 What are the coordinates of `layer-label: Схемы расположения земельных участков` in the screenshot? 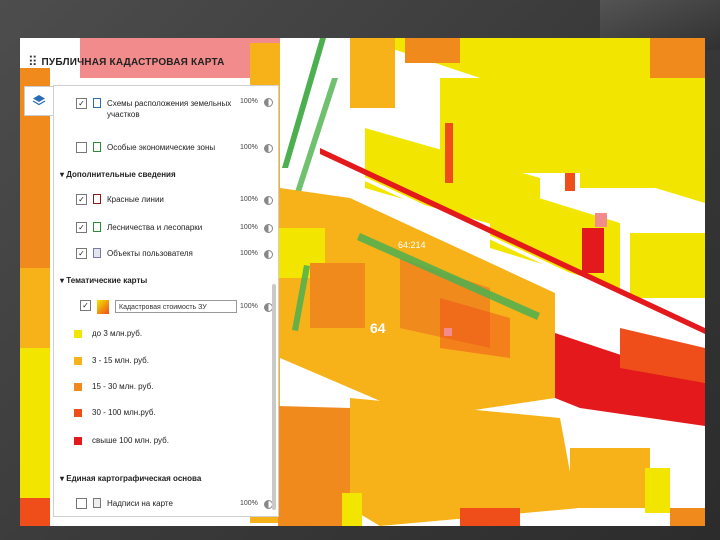 It's located at (169, 109).